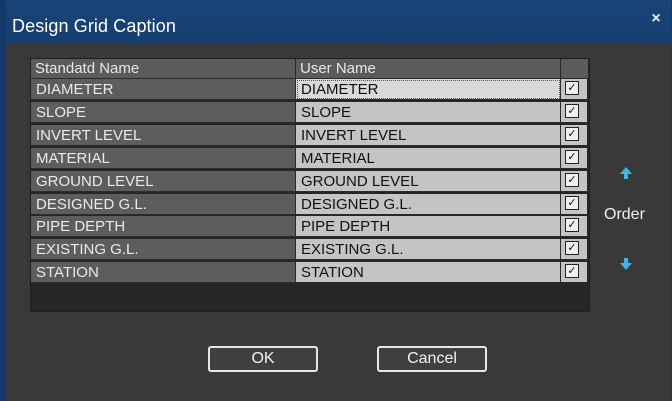 This screenshot has height=401, width=672. What do you see at coordinates (626, 264) in the screenshot?
I see `arrow-down-icon` at bounding box center [626, 264].